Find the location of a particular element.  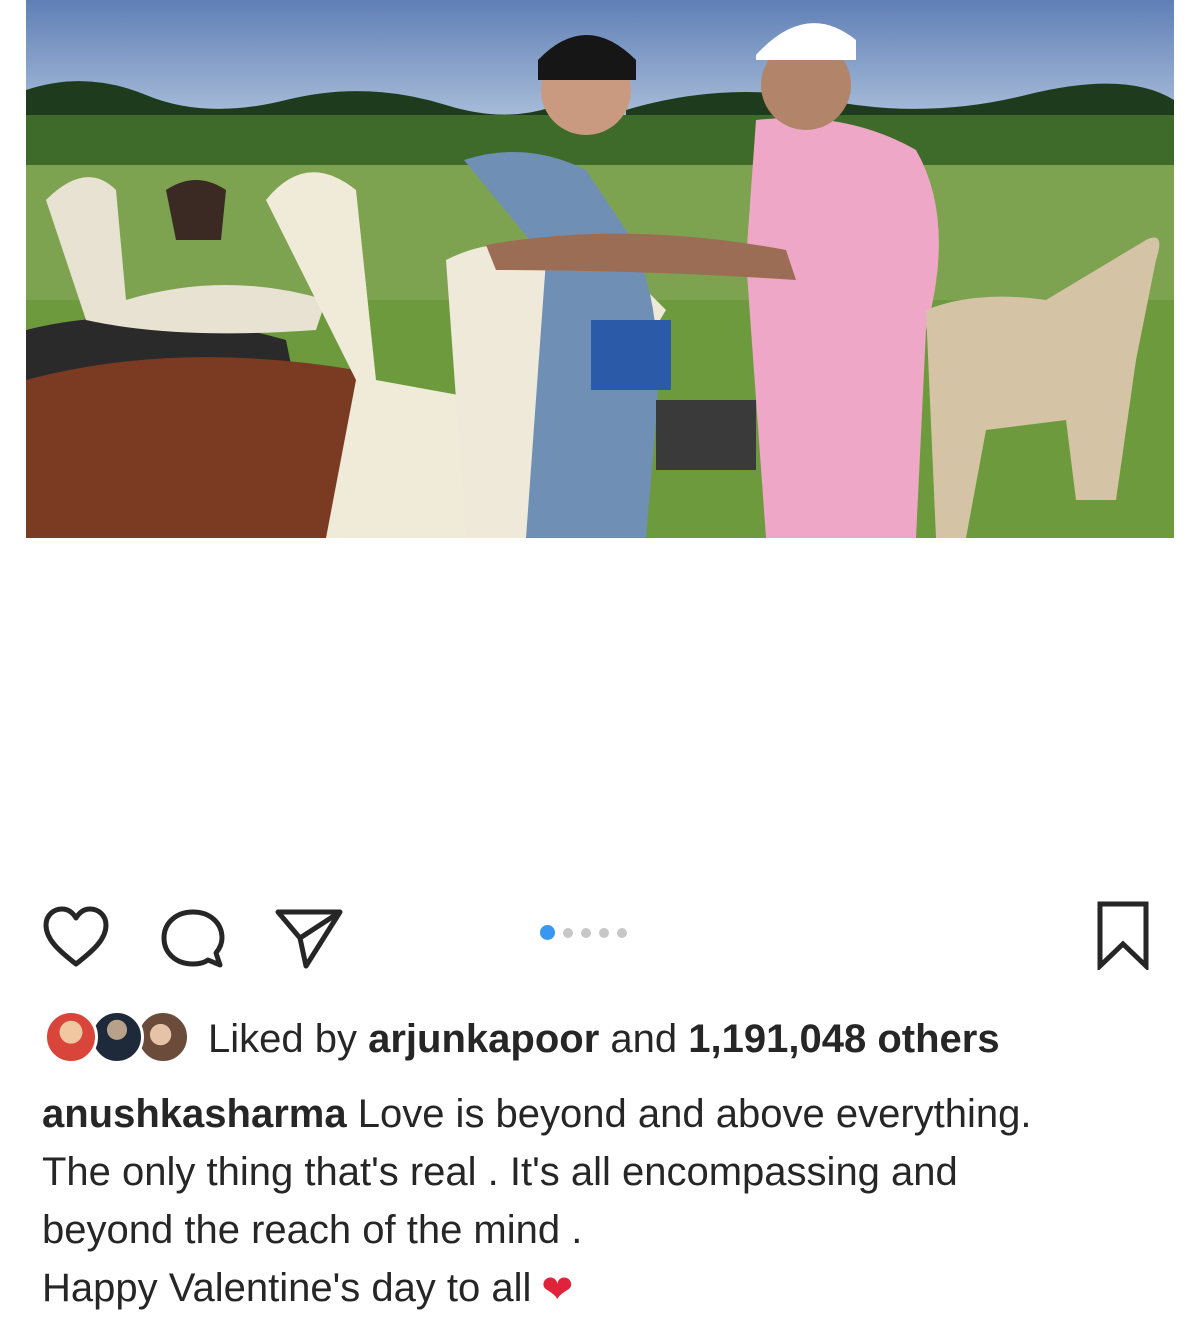

heart-icon is located at coordinates (76, 936).